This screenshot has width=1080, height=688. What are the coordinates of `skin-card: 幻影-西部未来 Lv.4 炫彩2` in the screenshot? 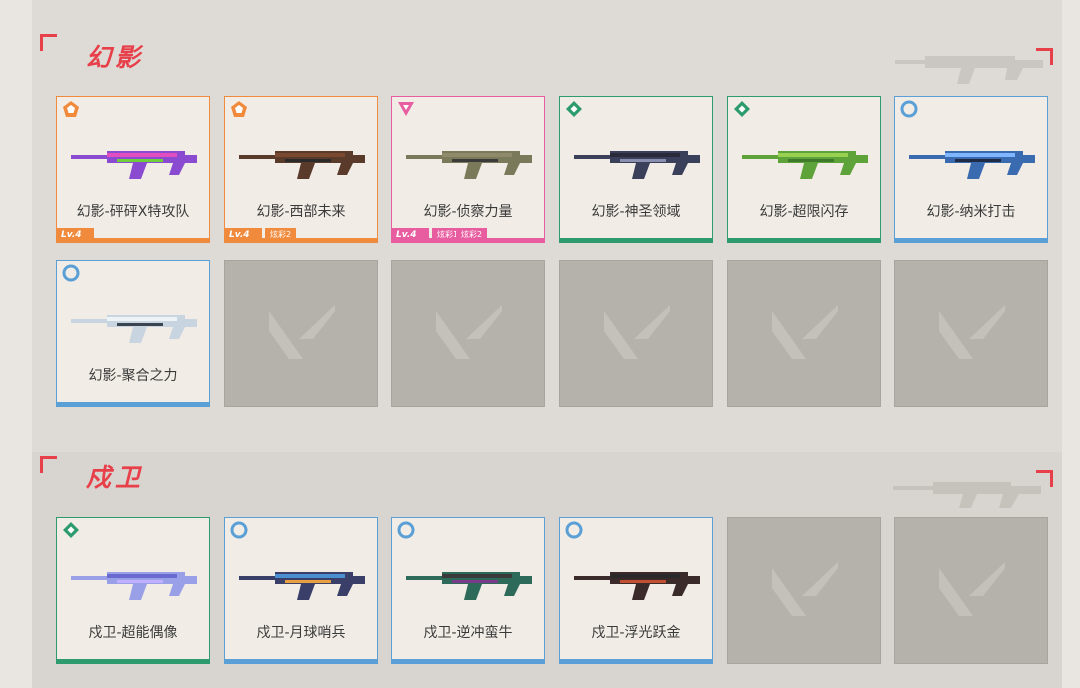 It's located at (301, 169).